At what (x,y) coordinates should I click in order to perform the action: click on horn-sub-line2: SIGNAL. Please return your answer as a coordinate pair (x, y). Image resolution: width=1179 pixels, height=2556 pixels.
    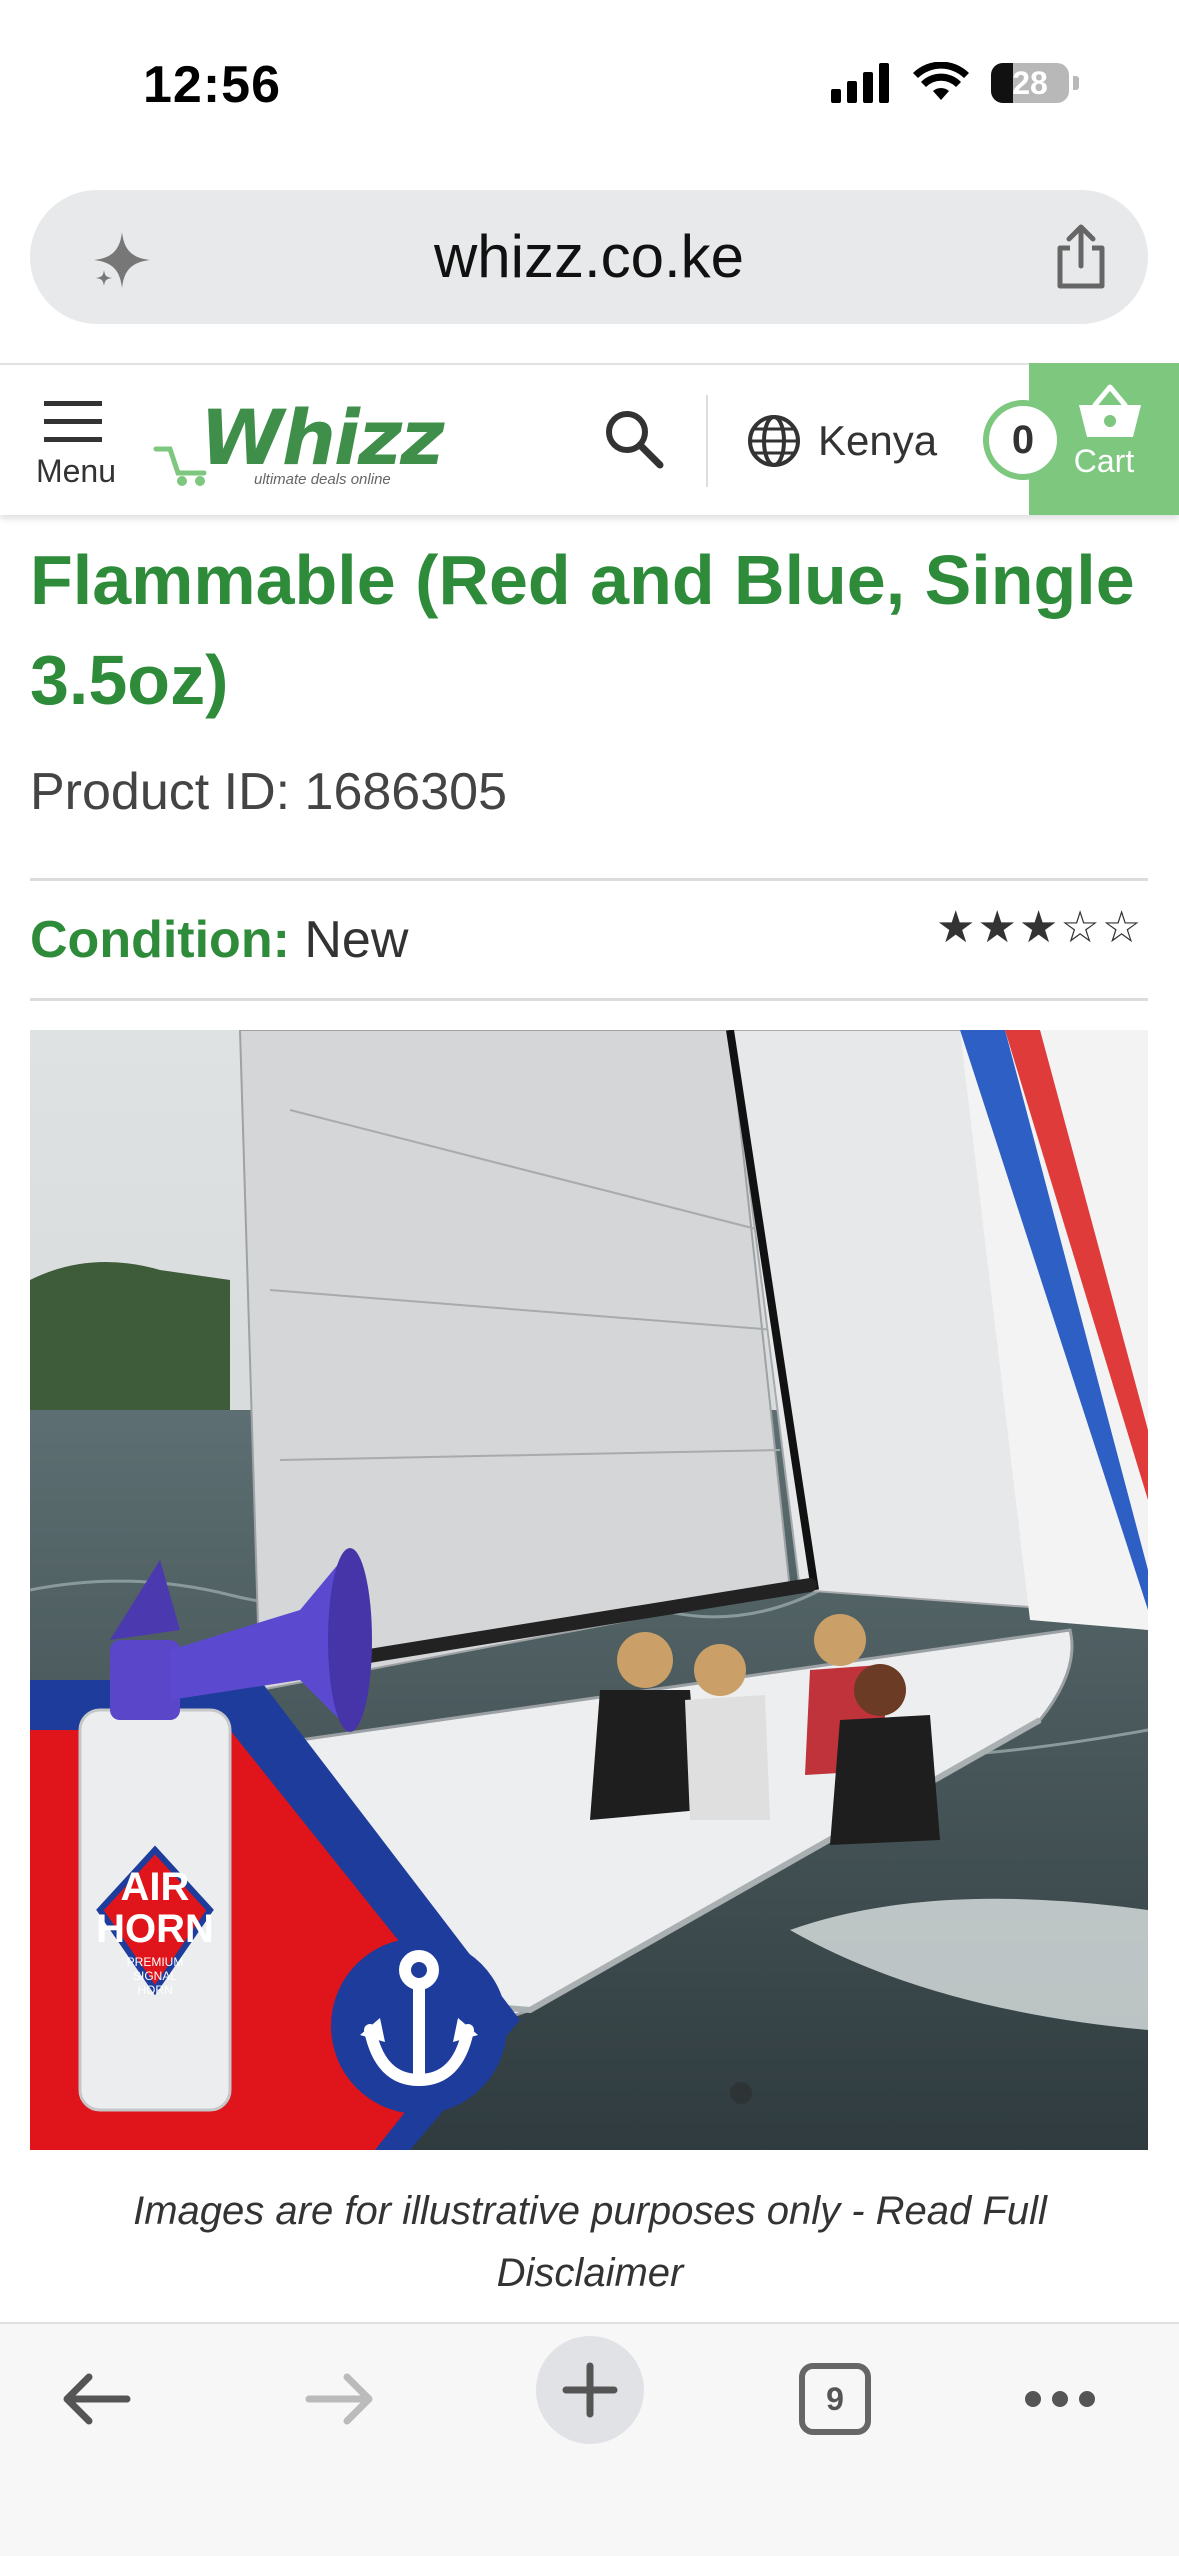
    Looking at the image, I should click on (155, 1976).